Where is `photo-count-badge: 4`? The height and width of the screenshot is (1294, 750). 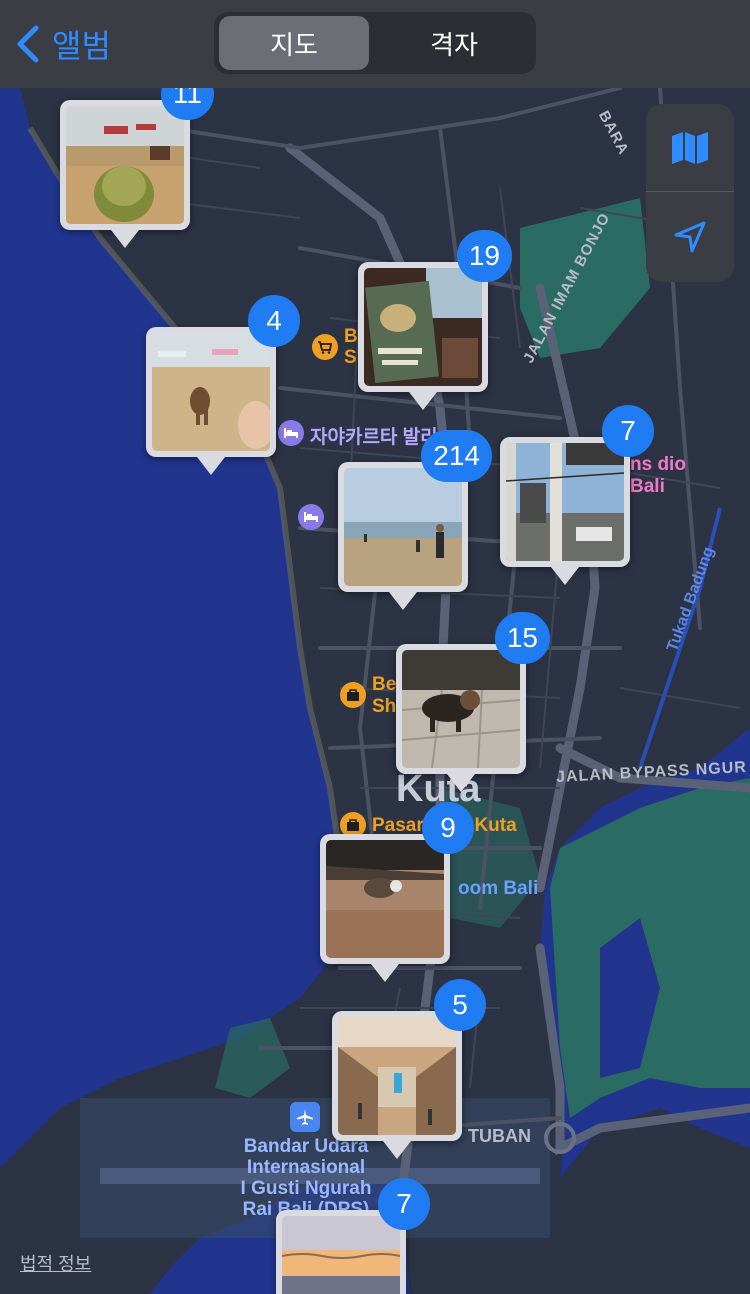
photo-count-badge: 4 is located at coordinates (274, 321).